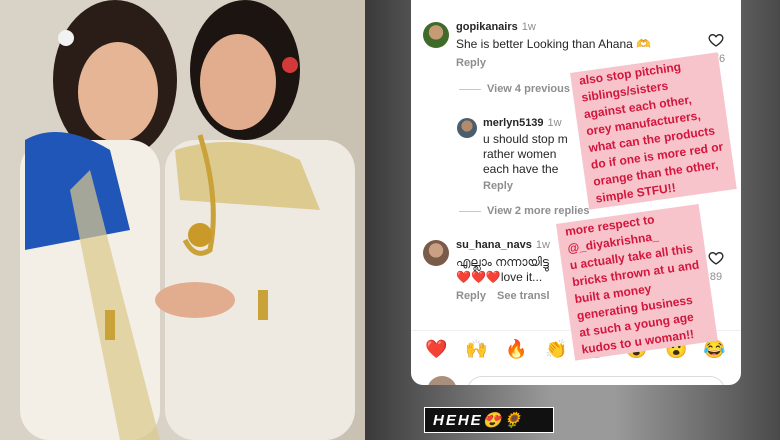 The width and height of the screenshot is (780, 440). What do you see at coordinates (554, 44) in the screenshot?
I see `comment-text: She is better Looking than Ahana 🫶` at bounding box center [554, 44].